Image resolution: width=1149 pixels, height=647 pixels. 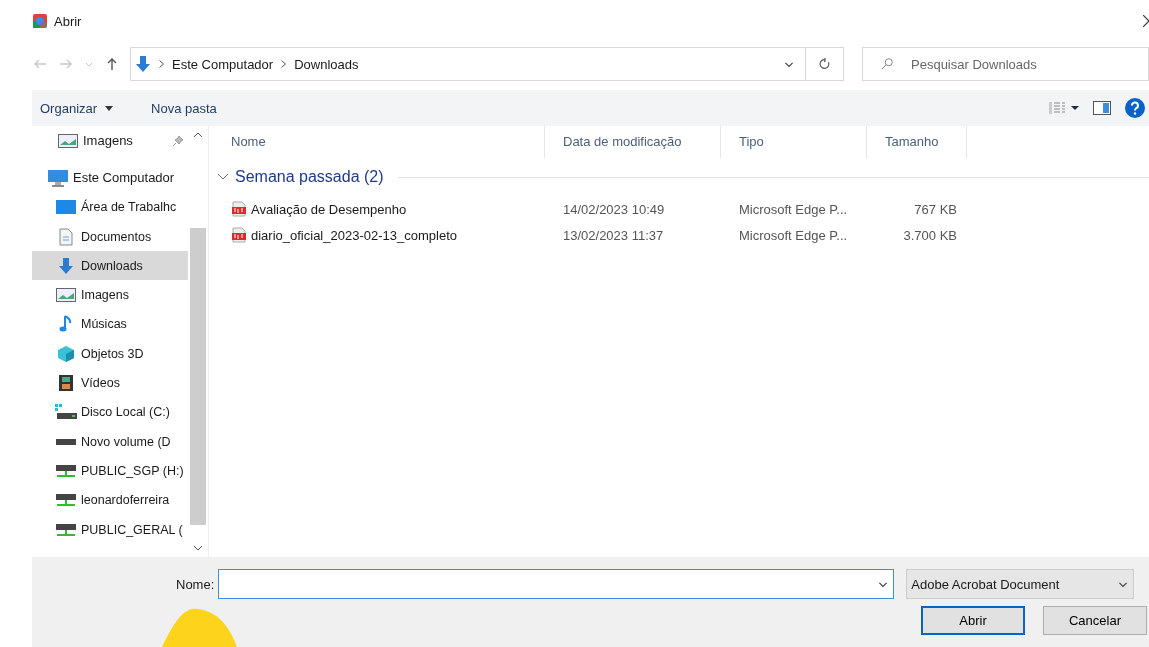 What do you see at coordinates (326, 64) in the screenshot?
I see `breadcrumb-item: Downloads` at bounding box center [326, 64].